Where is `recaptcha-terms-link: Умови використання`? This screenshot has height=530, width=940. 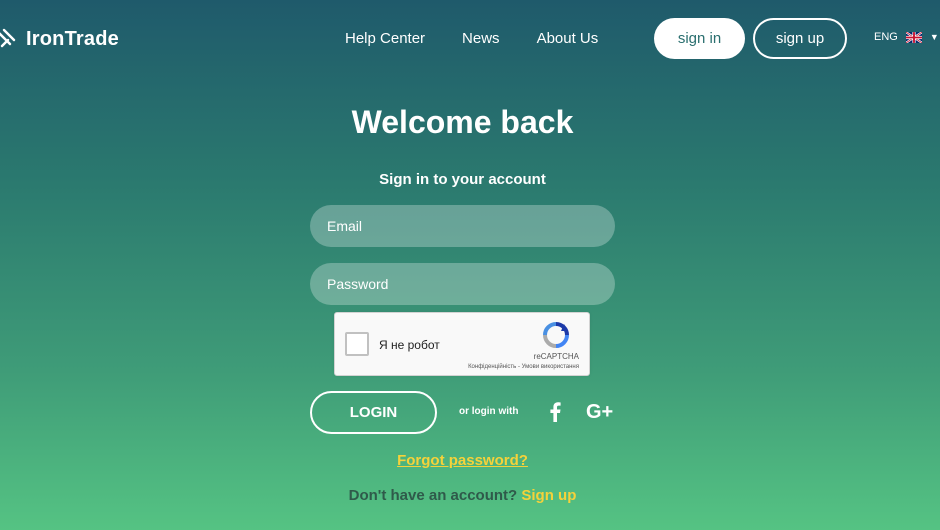 recaptcha-terms-link: Умови використання is located at coordinates (550, 367).